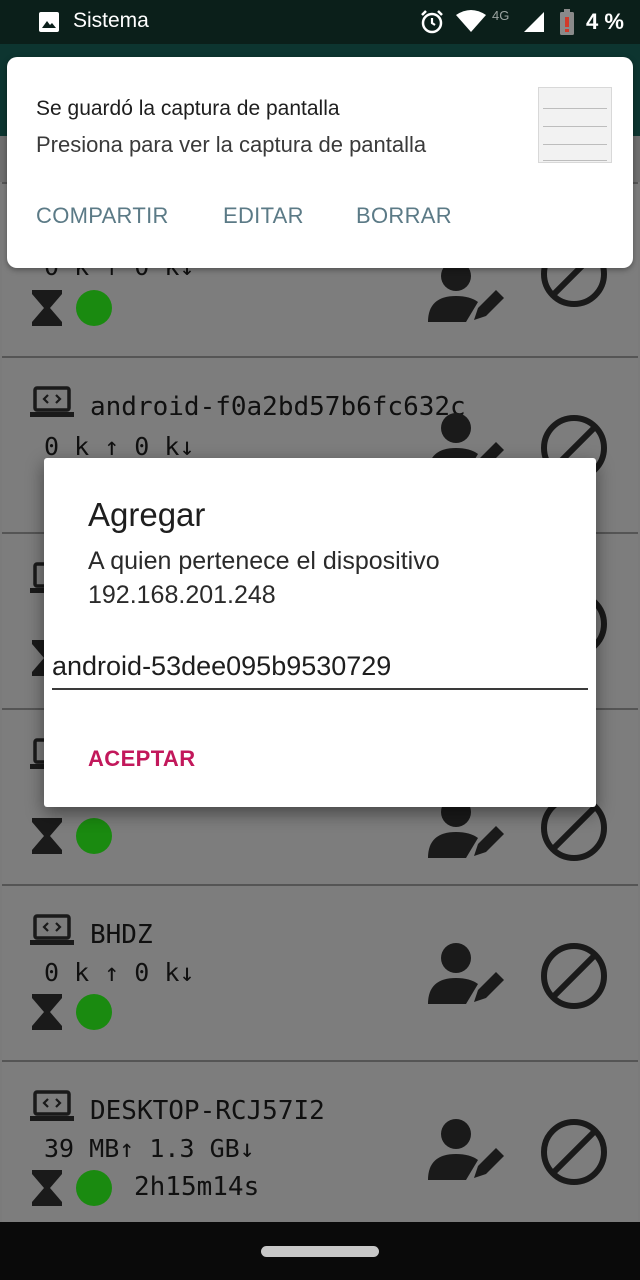 Image resolution: width=640 pixels, height=1280 pixels. What do you see at coordinates (263, 216) in the screenshot?
I see `edit-button: EDITAR` at bounding box center [263, 216].